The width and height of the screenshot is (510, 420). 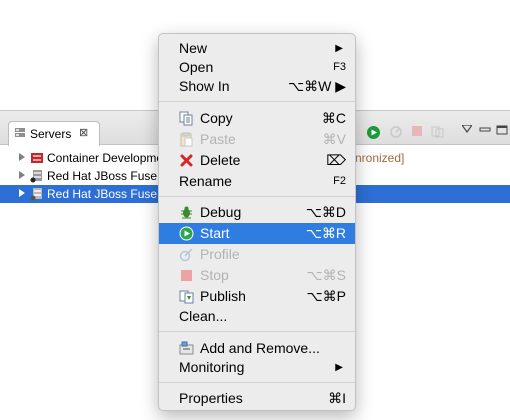 What do you see at coordinates (257, 398) in the screenshot?
I see `menu-item-properties: Properties ⌘I` at bounding box center [257, 398].